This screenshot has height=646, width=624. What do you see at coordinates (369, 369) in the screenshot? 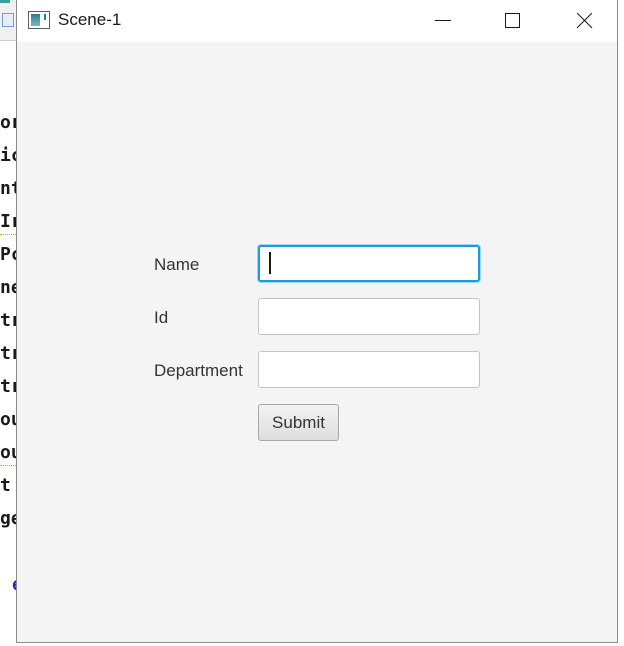
I see `department-input` at bounding box center [369, 369].